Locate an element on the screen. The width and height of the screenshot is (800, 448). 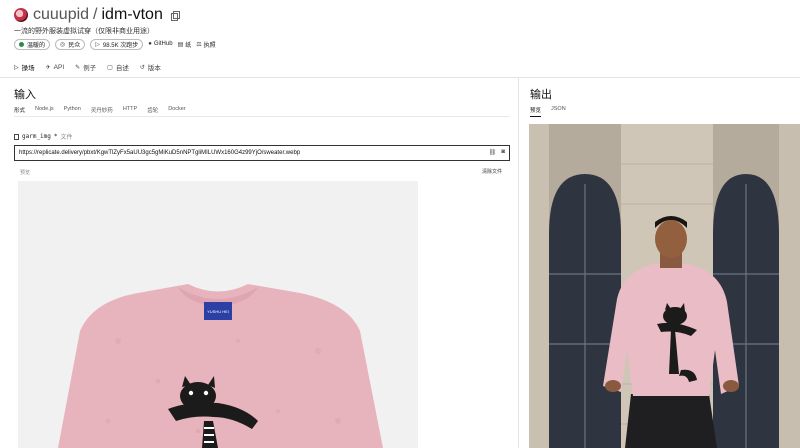
field-name: garm_img is located at coordinates (36, 136).